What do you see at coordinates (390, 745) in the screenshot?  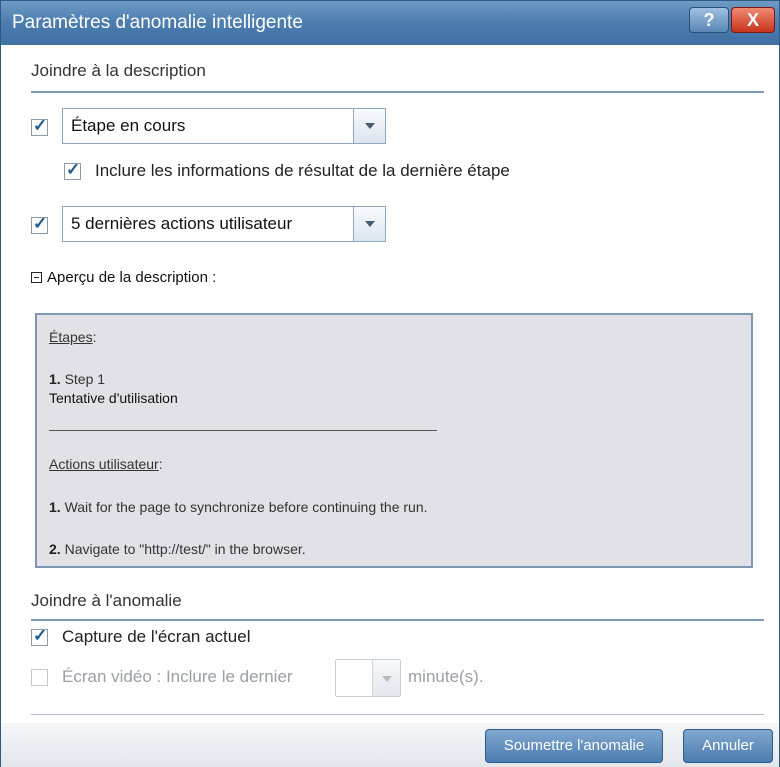 I see `footer-bar: Soumettre l'anomalie Annuler` at bounding box center [390, 745].